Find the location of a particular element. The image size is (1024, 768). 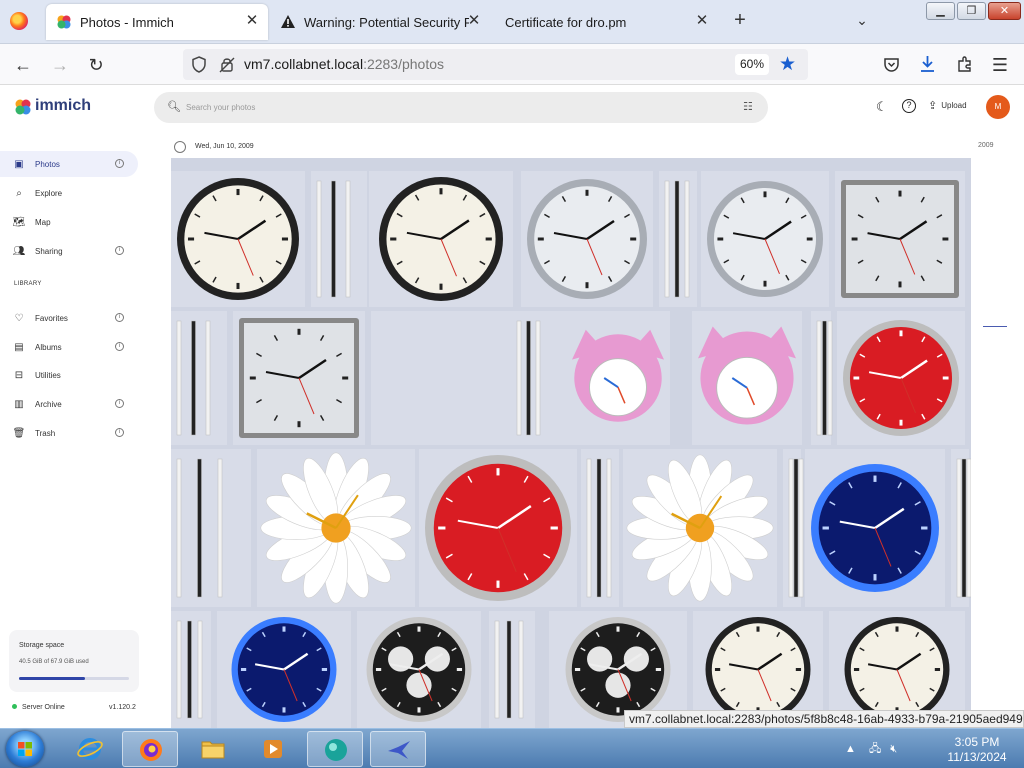

search-filter-icon: ☷ is located at coordinates (748, 106).